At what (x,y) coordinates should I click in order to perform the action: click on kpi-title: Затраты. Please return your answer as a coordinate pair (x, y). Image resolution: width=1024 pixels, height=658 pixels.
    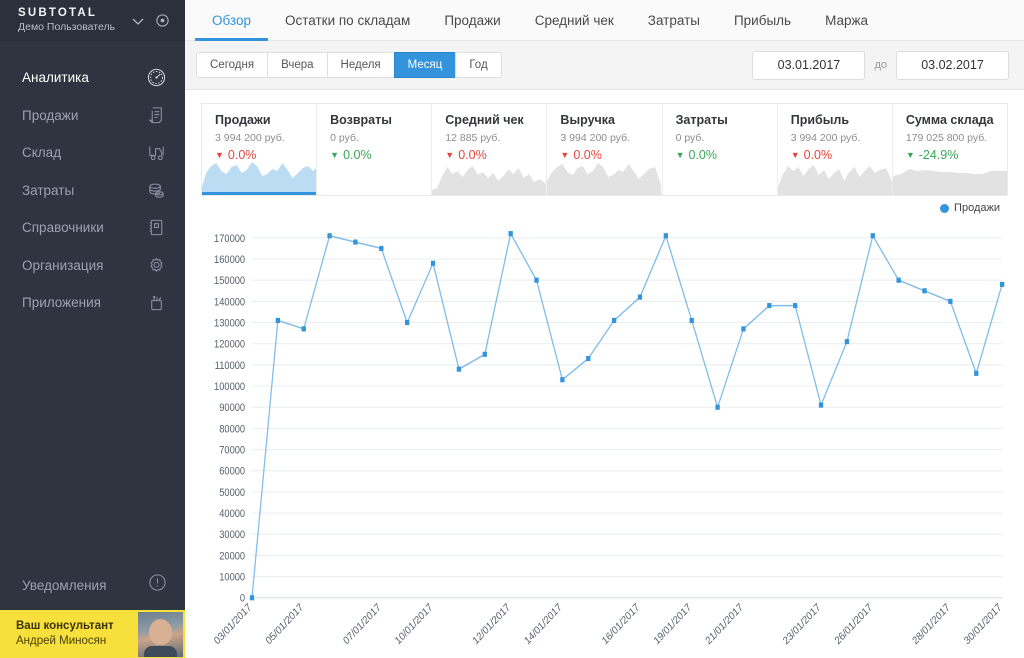
    Looking at the image, I should click on (701, 120).